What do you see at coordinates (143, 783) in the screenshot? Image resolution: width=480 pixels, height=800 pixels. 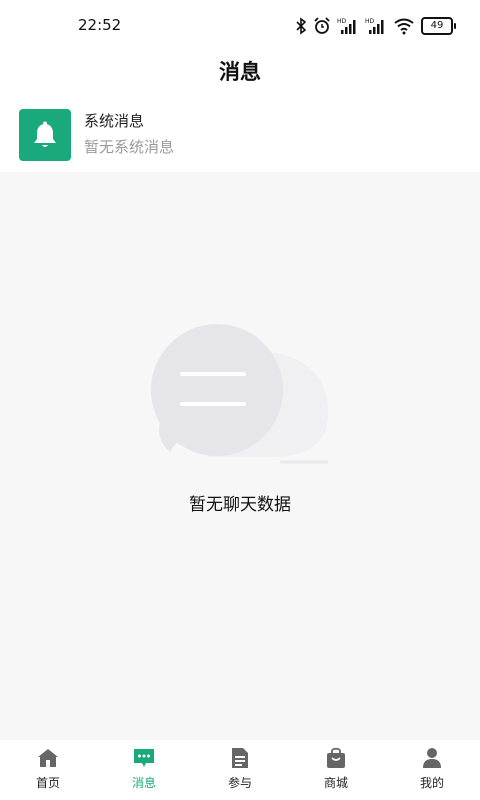 I see `tab-label: 消息` at bounding box center [143, 783].